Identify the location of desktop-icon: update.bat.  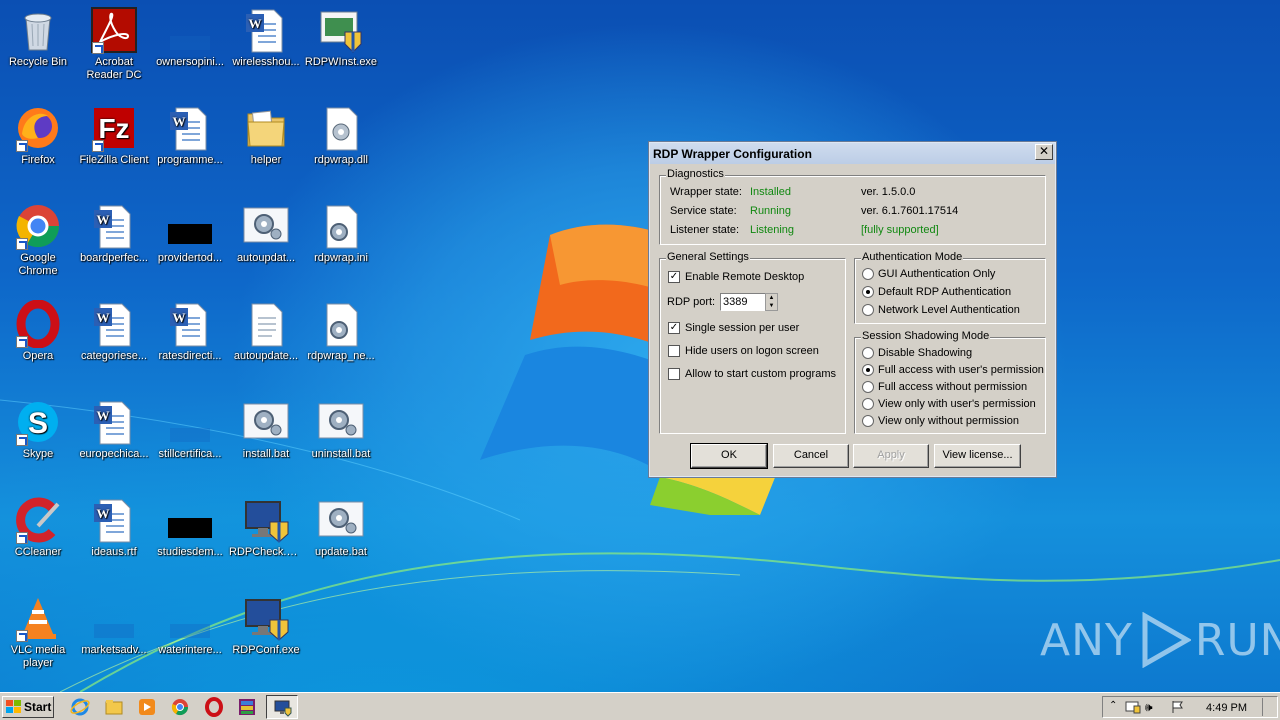
(341, 527).